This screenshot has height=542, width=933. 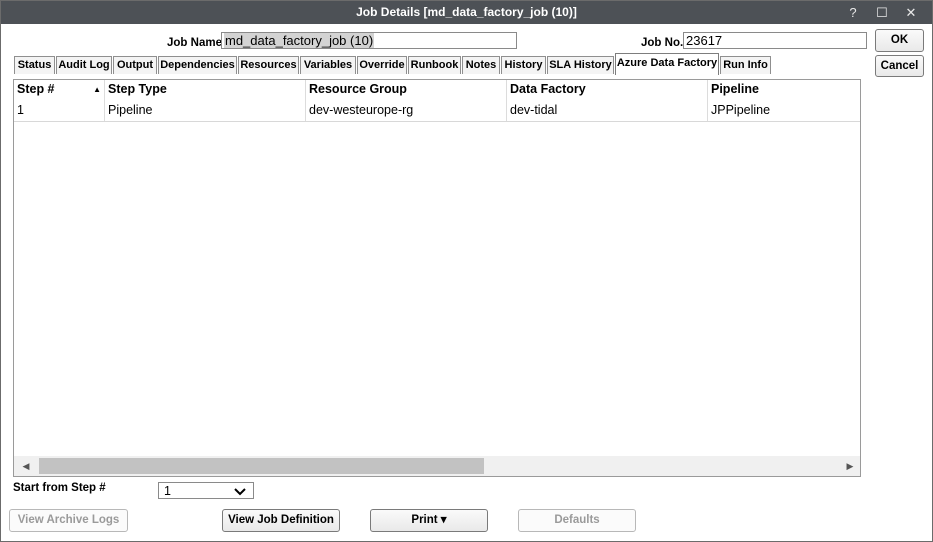 I want to click on column-header-step: Step # ▲, so click(x=59, y=90).